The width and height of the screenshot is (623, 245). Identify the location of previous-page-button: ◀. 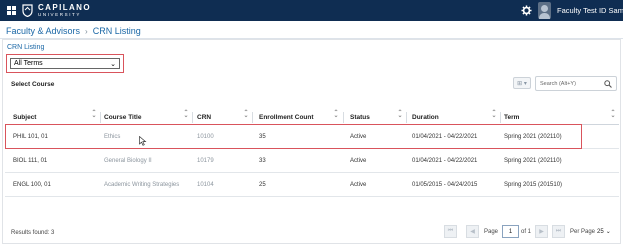
(472, 231).